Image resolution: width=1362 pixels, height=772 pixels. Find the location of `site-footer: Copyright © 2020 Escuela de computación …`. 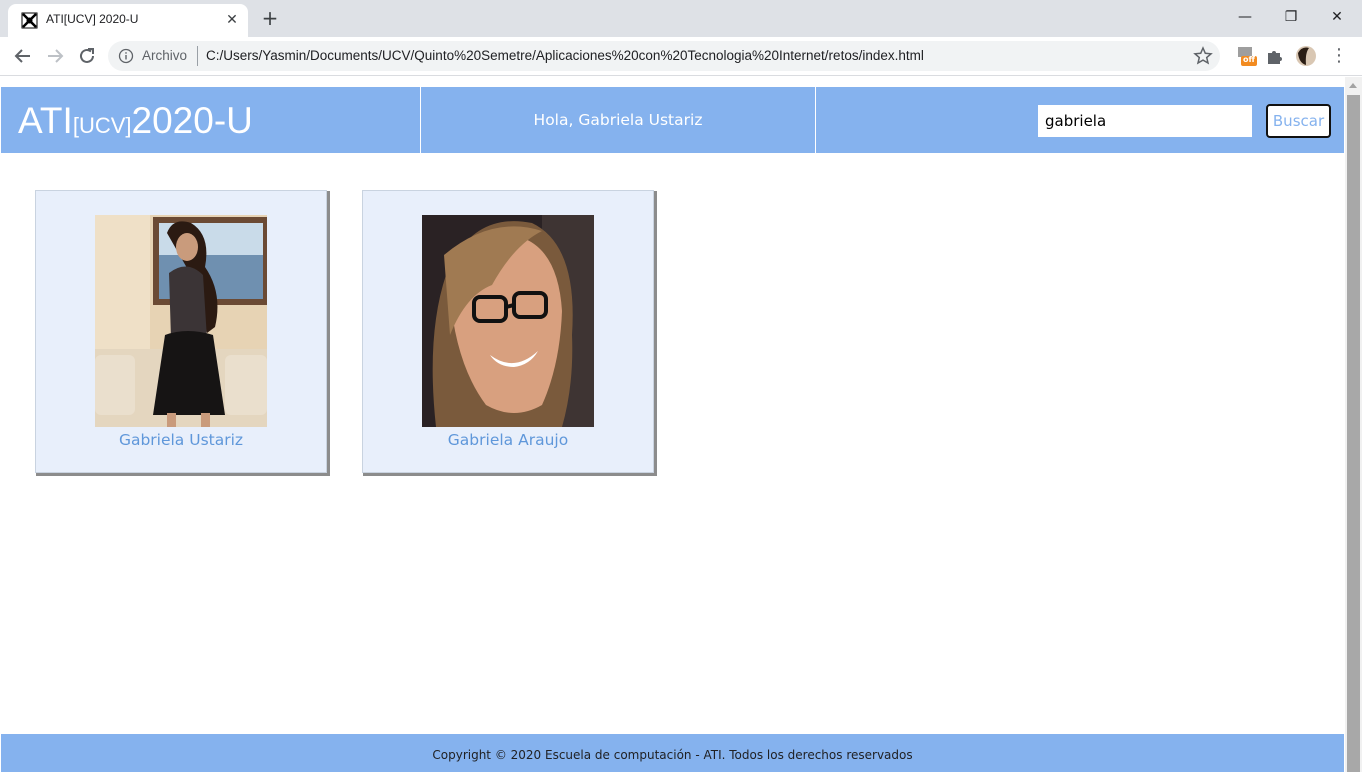

site-footer: Copyright © 2020 Escuela de computación … is located at coordinates (672, 753).